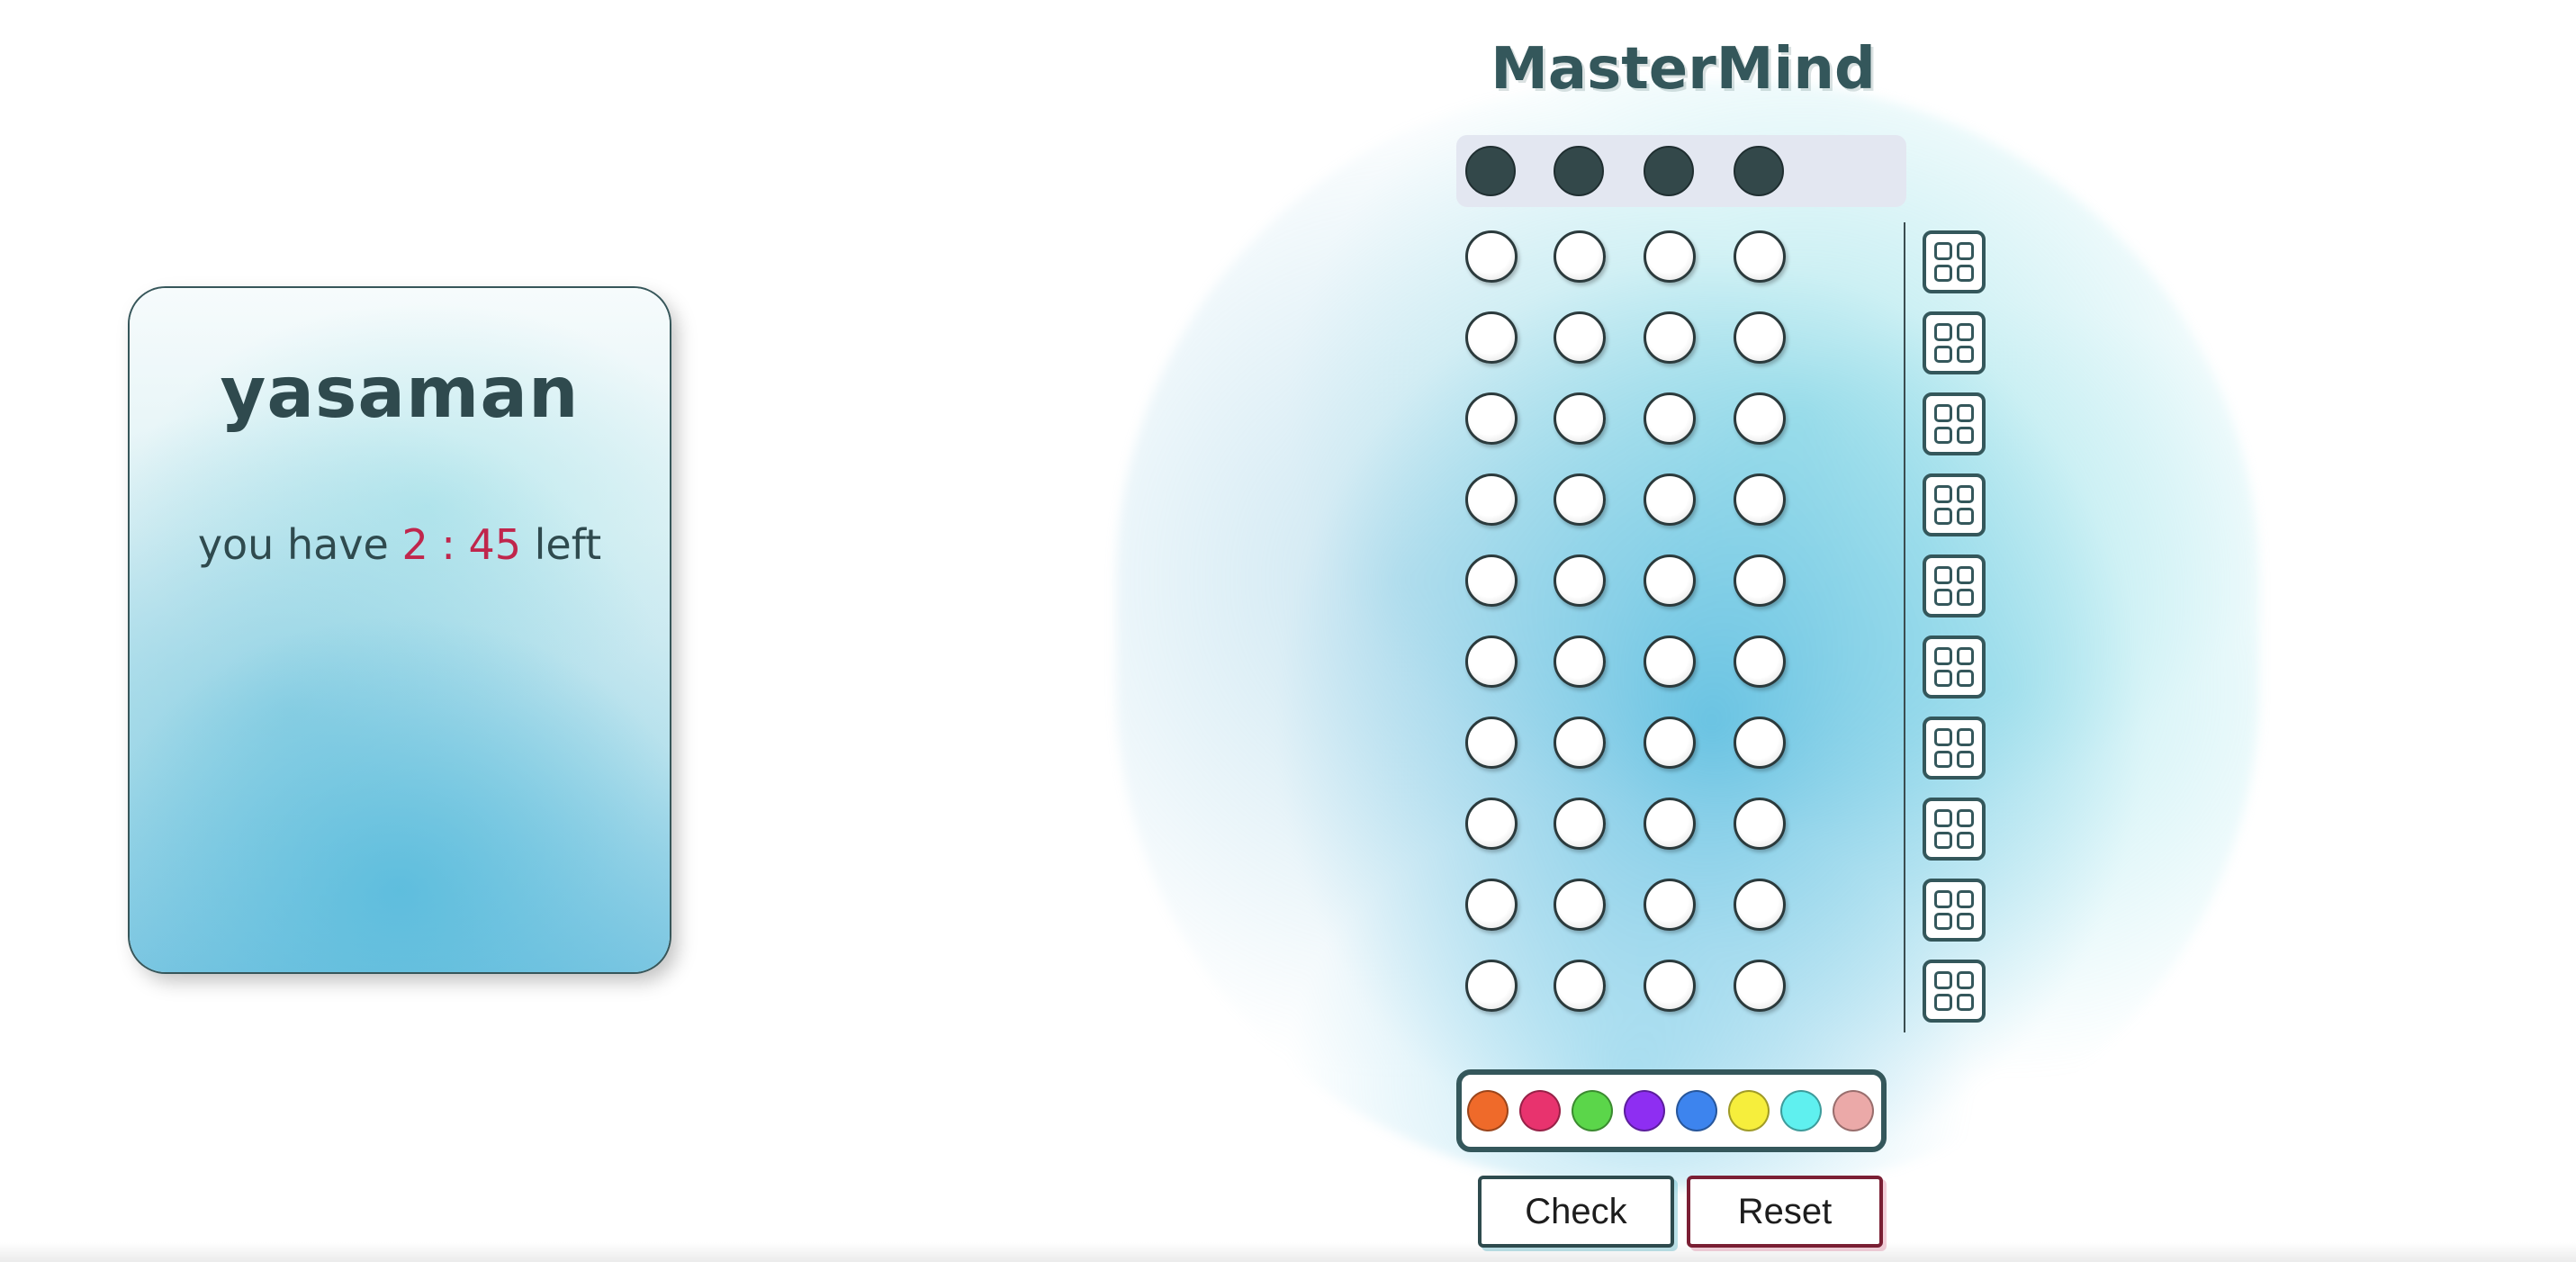 Image resolution: width=2576 pixels, height=1262 pixels. Describe the element at coordinates (1488, 1110) in the screenshot. I see `palette-color-orange` at that location.